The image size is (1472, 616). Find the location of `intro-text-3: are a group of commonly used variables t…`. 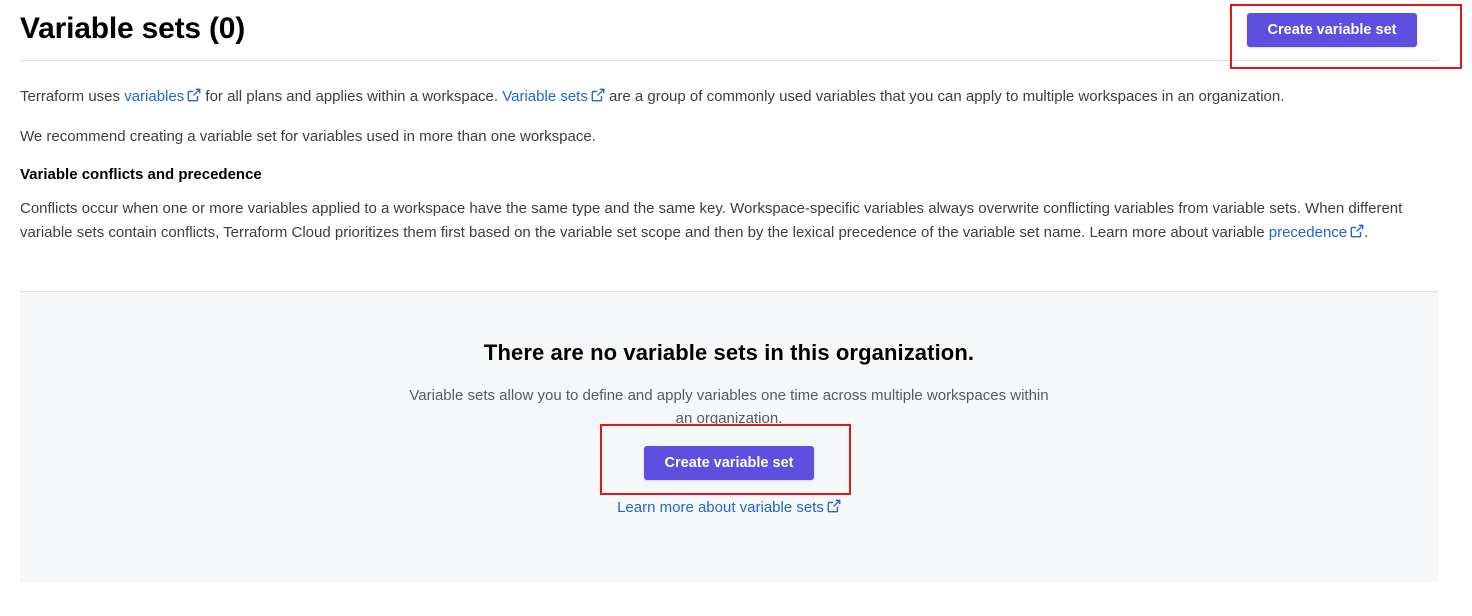

intro-text-3: are a group of commonly used variables t… is located at coordinates (944, 96).